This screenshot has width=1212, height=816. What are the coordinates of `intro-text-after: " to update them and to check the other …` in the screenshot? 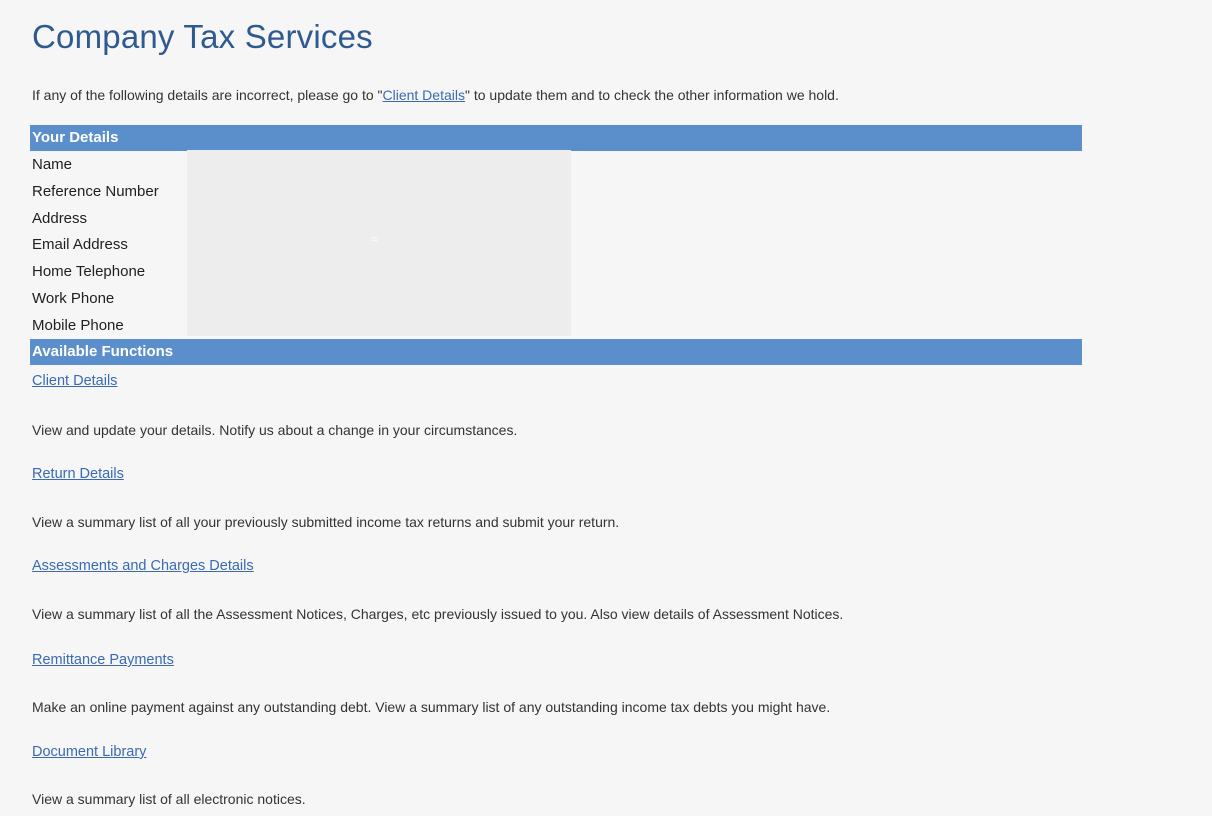 It's located at (651, 95).